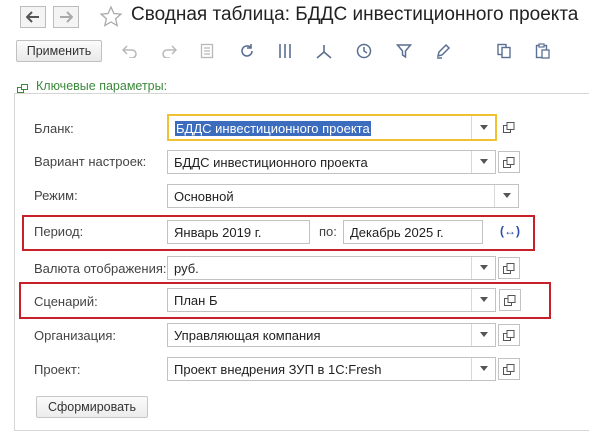 The width and height of the screenshot is (600, 437). I want to click on period-to-value: Декабрь 2025 г., so click(397, 232).